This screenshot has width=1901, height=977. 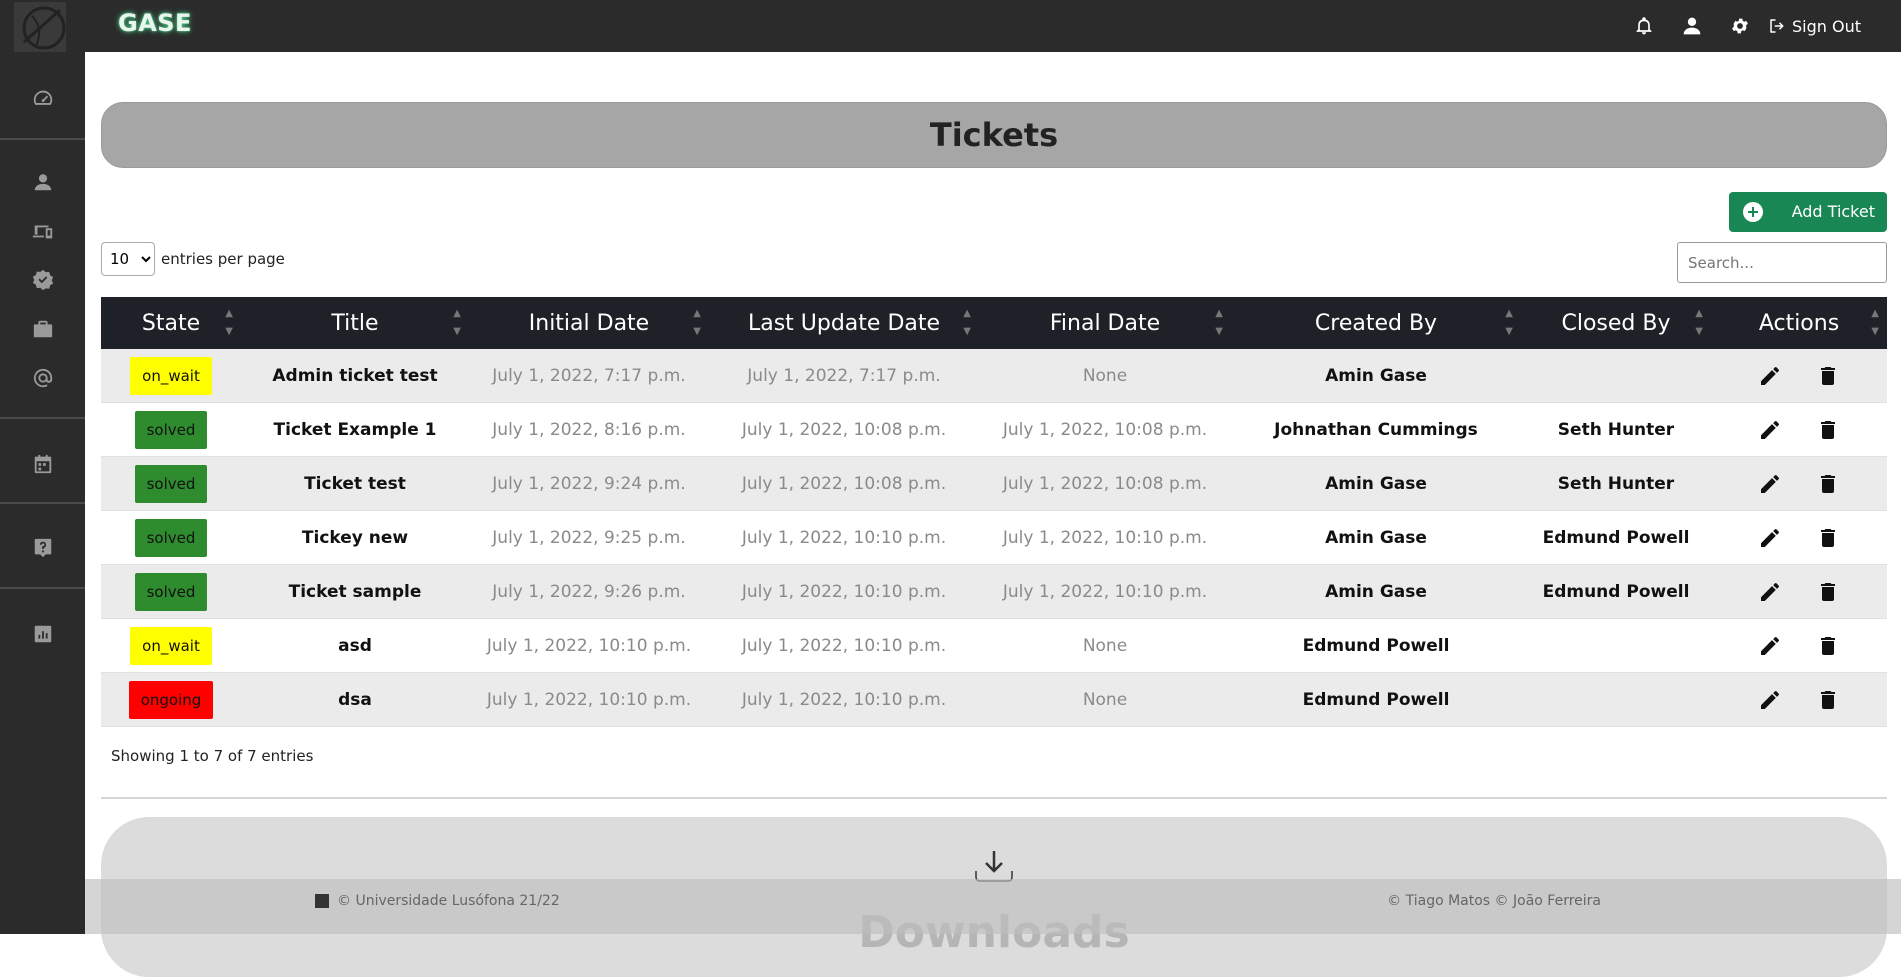 What do you see at coordinates (42, 378) in the screenshot?
I see `at-sign-icon` at bounding box center [42, 378].